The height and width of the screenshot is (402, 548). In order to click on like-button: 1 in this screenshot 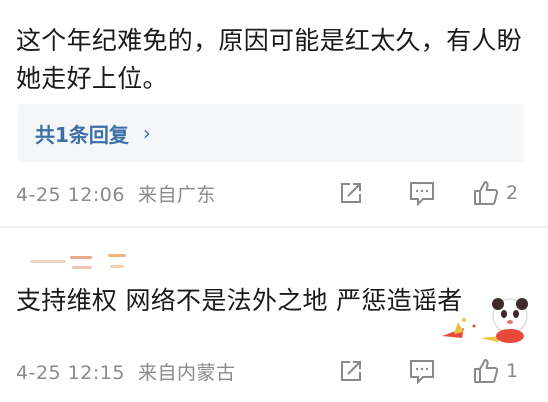, I will do `click(495, 371)`.